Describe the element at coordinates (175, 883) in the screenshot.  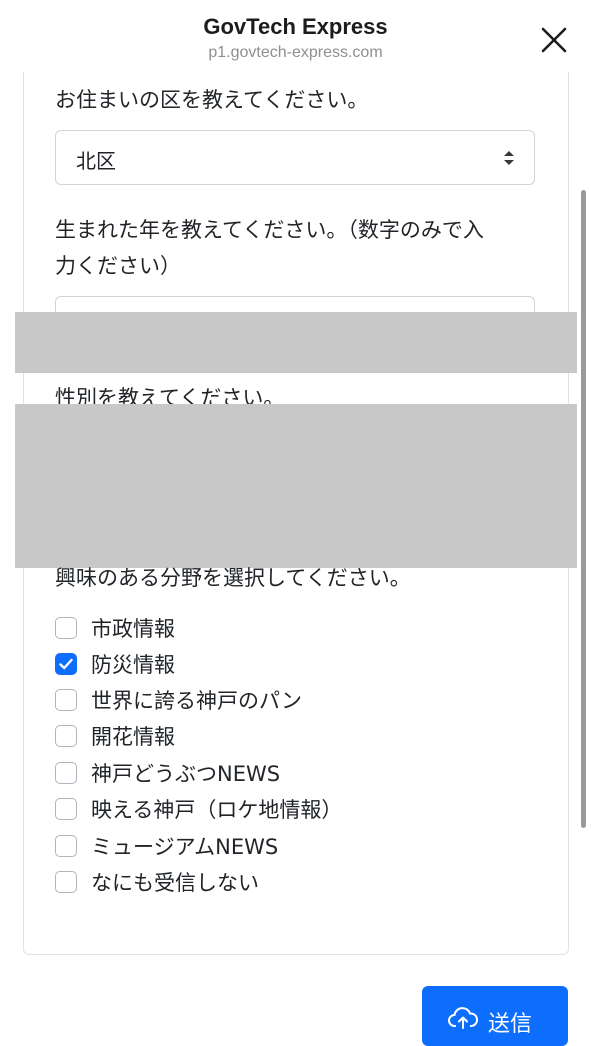
I see `interest-option-label: なにも受信しない` at that location.